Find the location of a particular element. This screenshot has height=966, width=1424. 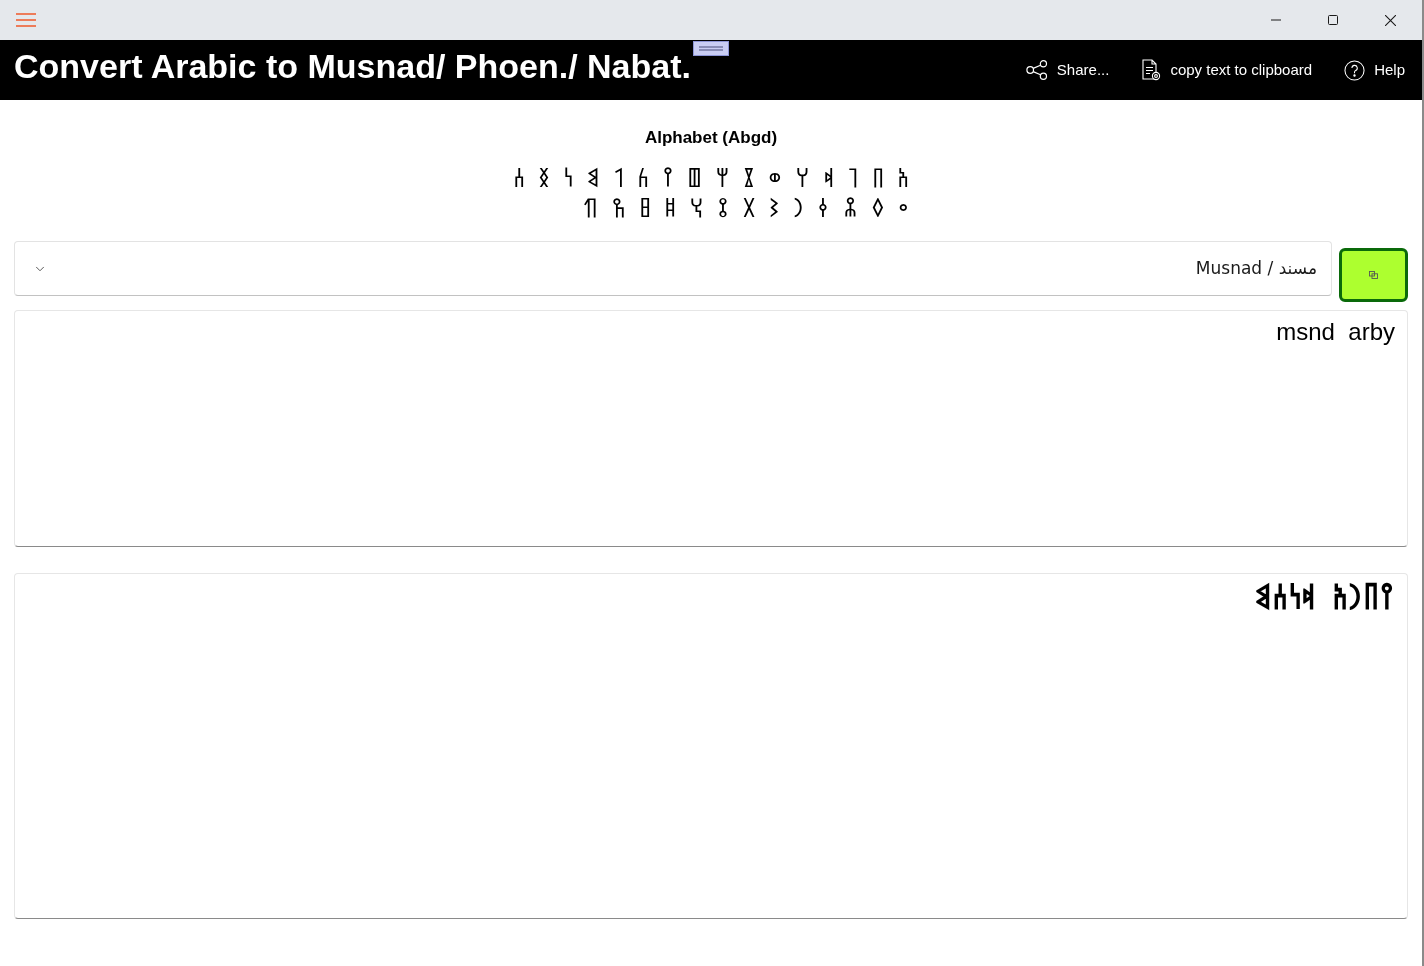

maximize-icon is located at coordinates (1333, 20).